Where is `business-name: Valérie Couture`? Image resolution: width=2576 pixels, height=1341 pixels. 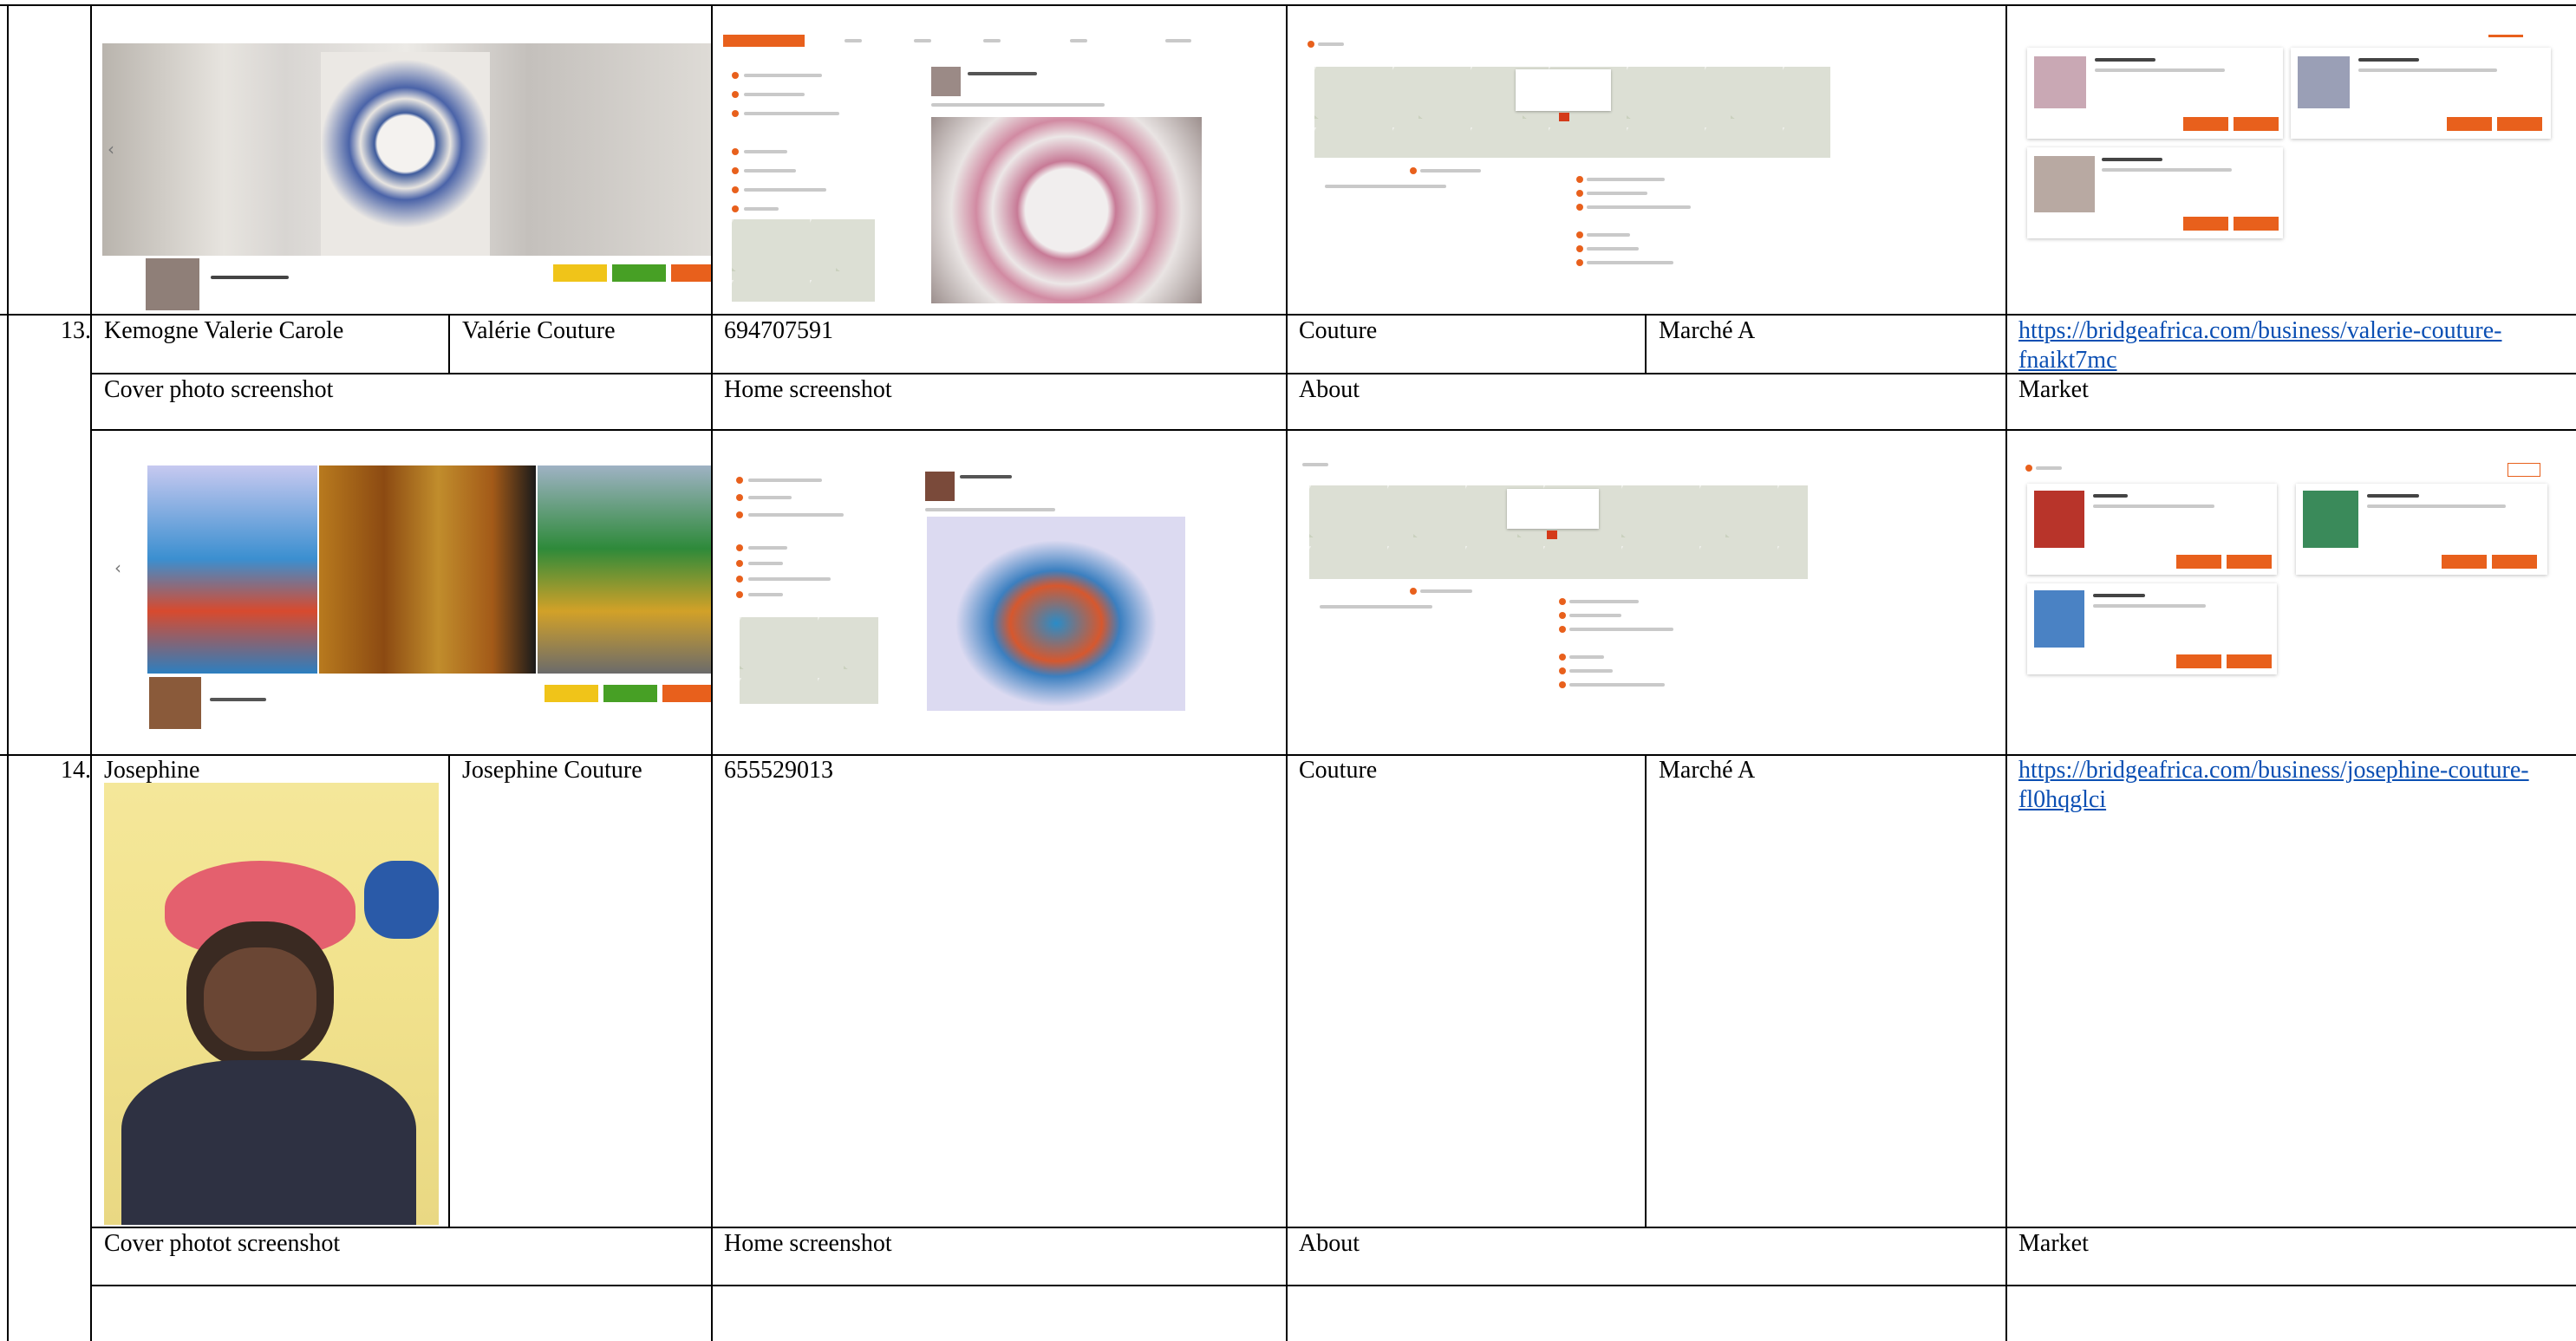 business-name: Valérie Couture is located at coordinates (539, 330).